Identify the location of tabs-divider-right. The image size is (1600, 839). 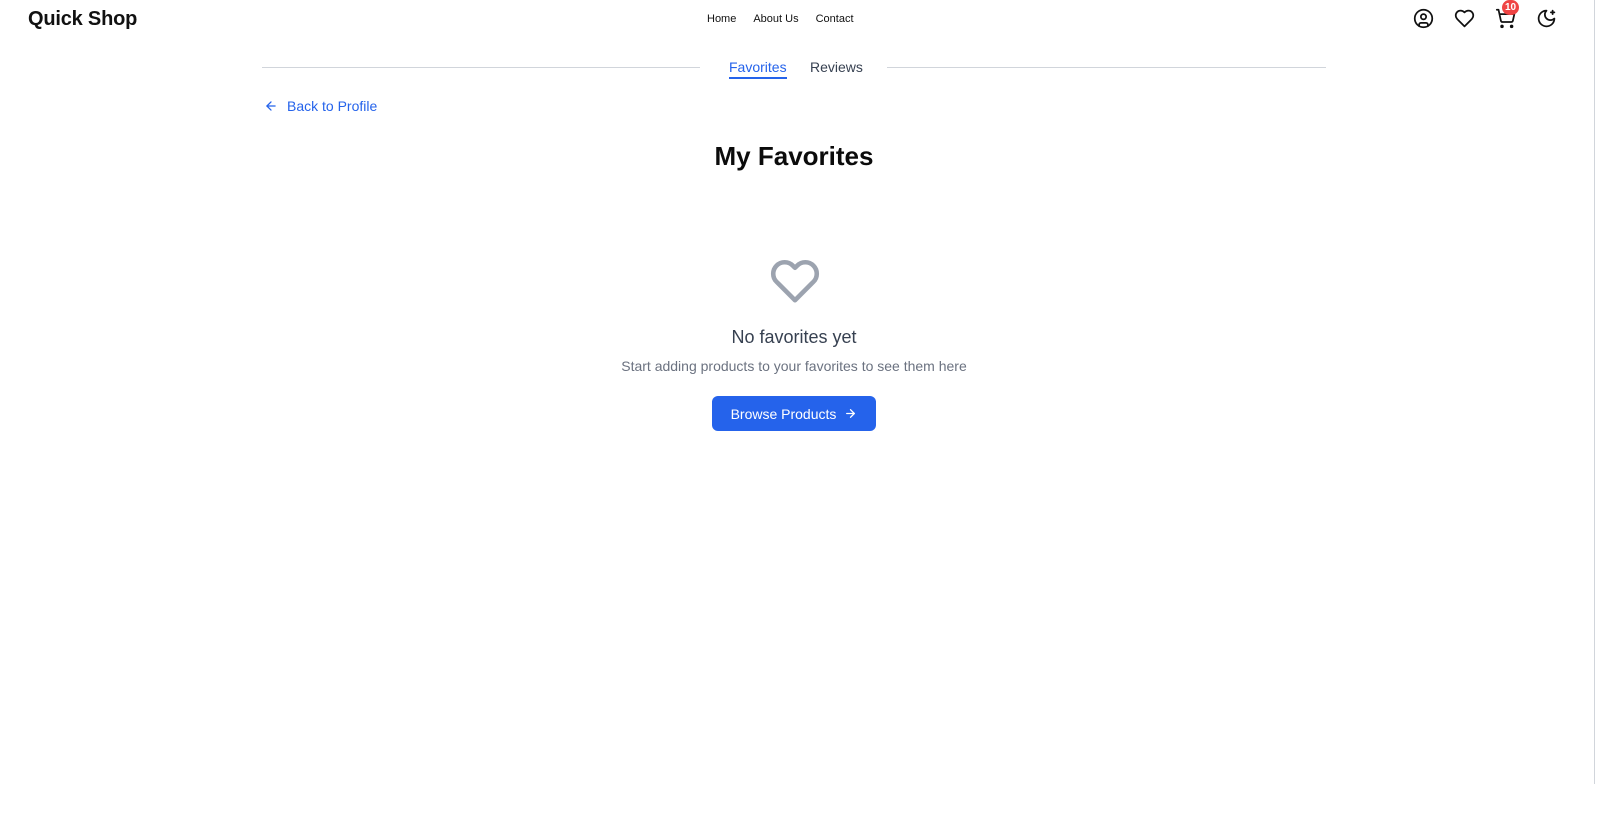
(1106, 67).